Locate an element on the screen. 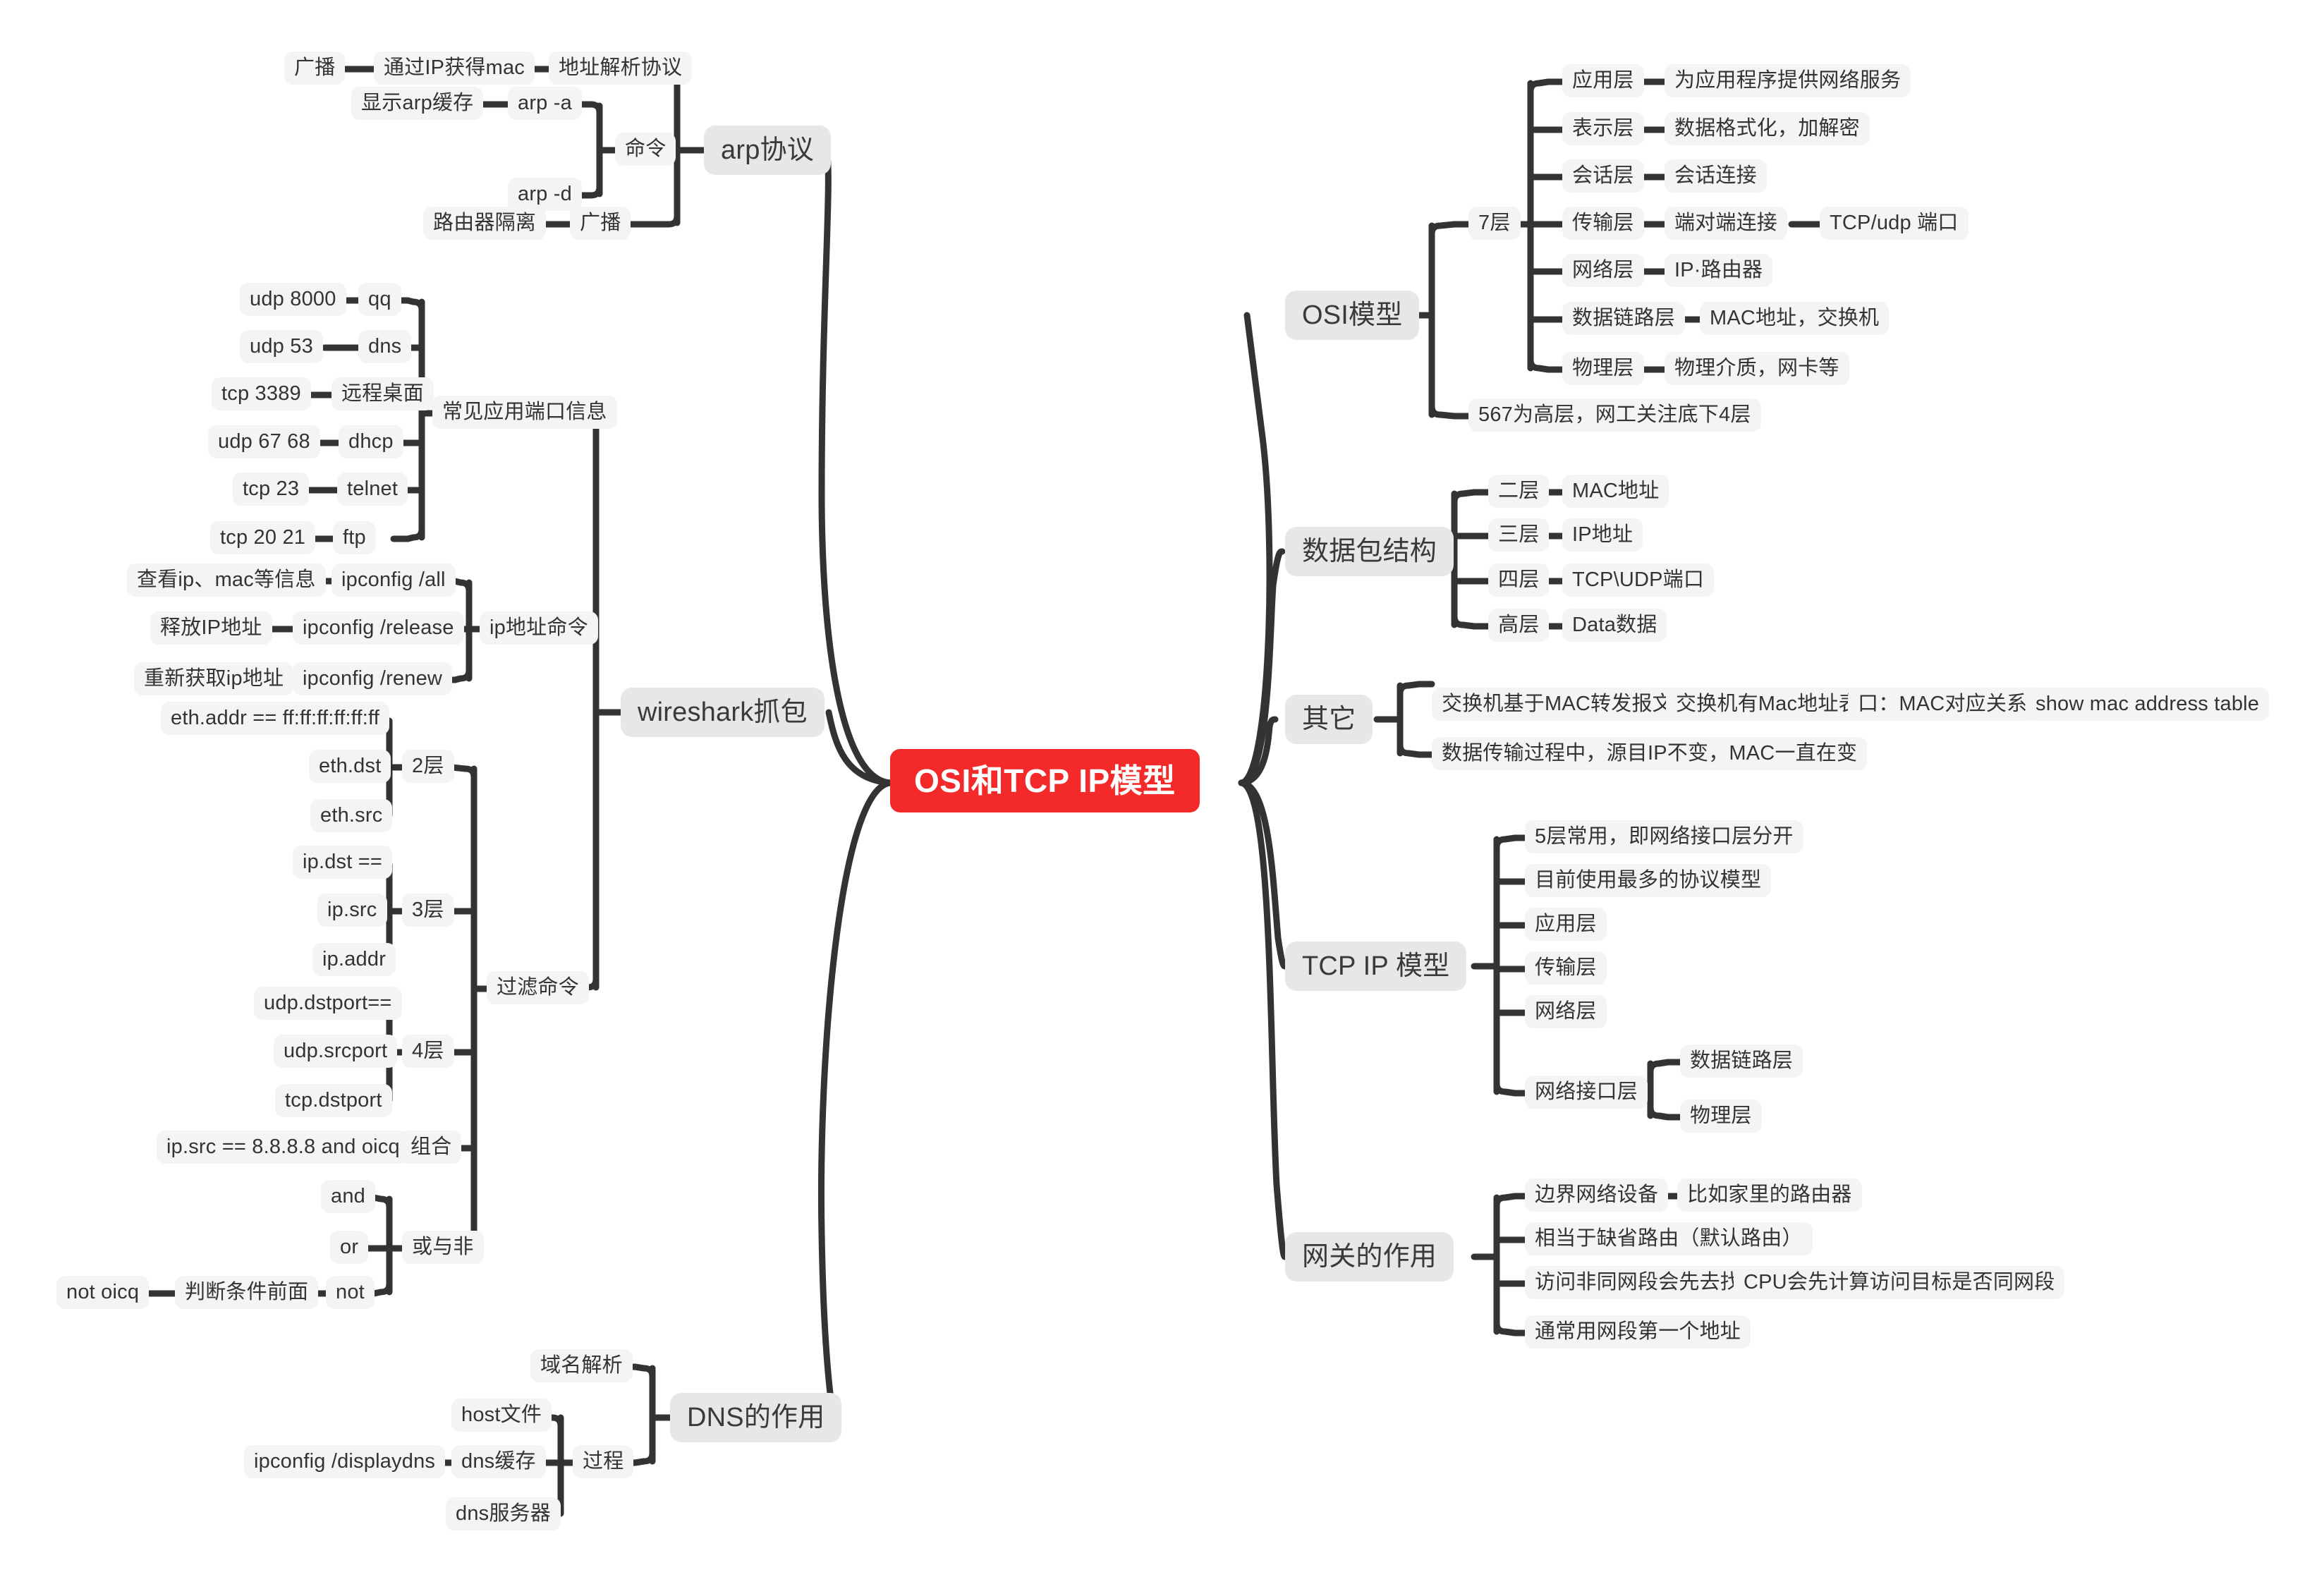 The height and width of the screenshot is (1577, 2324). node-packet-content-3: Data数据 is located at coordinates (1614, 626).